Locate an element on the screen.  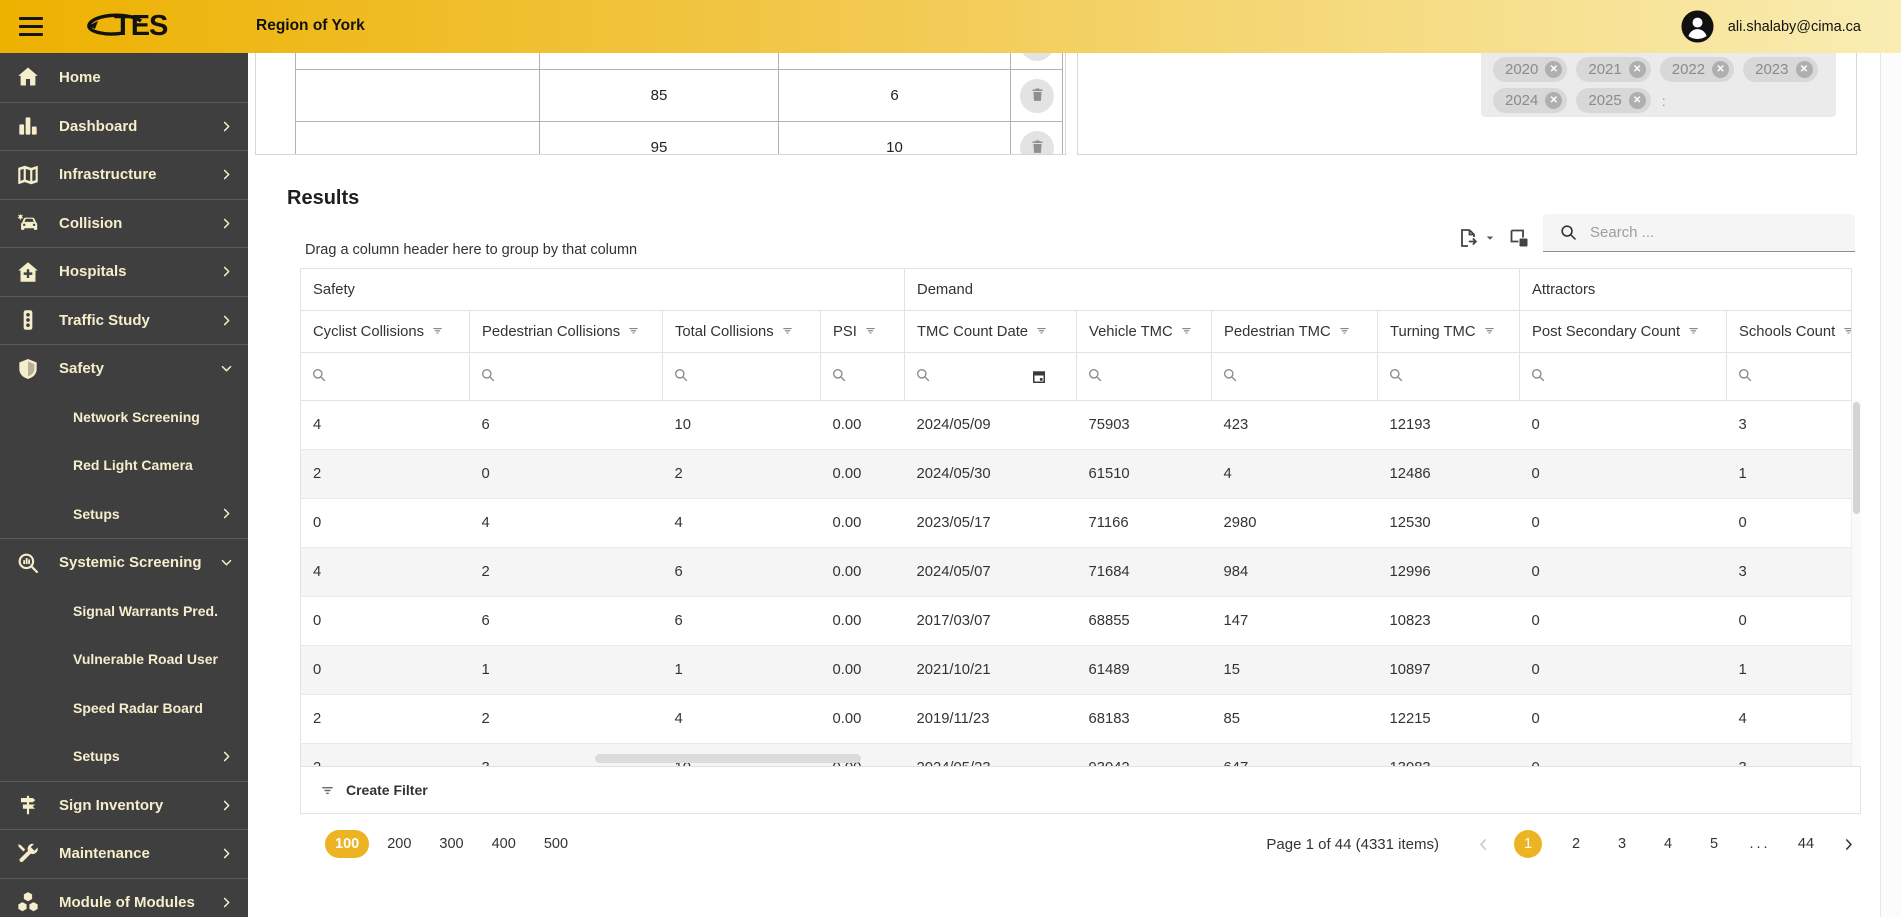
export-button is located at coordinates (1476, 239).